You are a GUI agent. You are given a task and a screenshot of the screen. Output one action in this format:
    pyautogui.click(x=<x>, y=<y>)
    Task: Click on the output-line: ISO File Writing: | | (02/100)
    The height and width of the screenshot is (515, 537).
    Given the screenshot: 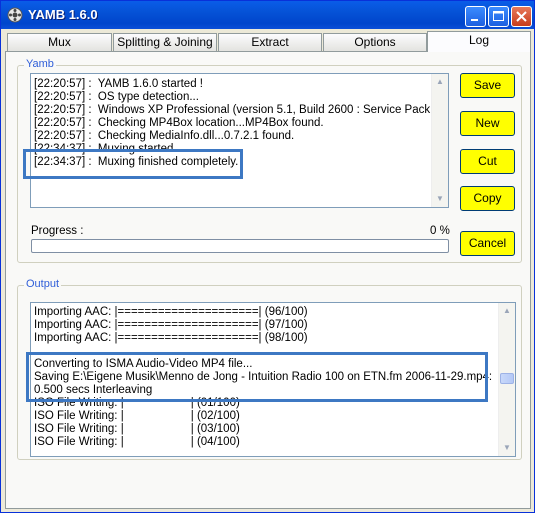 What is the action you would take?
    pyautogui.click(x=137, y=416)
    